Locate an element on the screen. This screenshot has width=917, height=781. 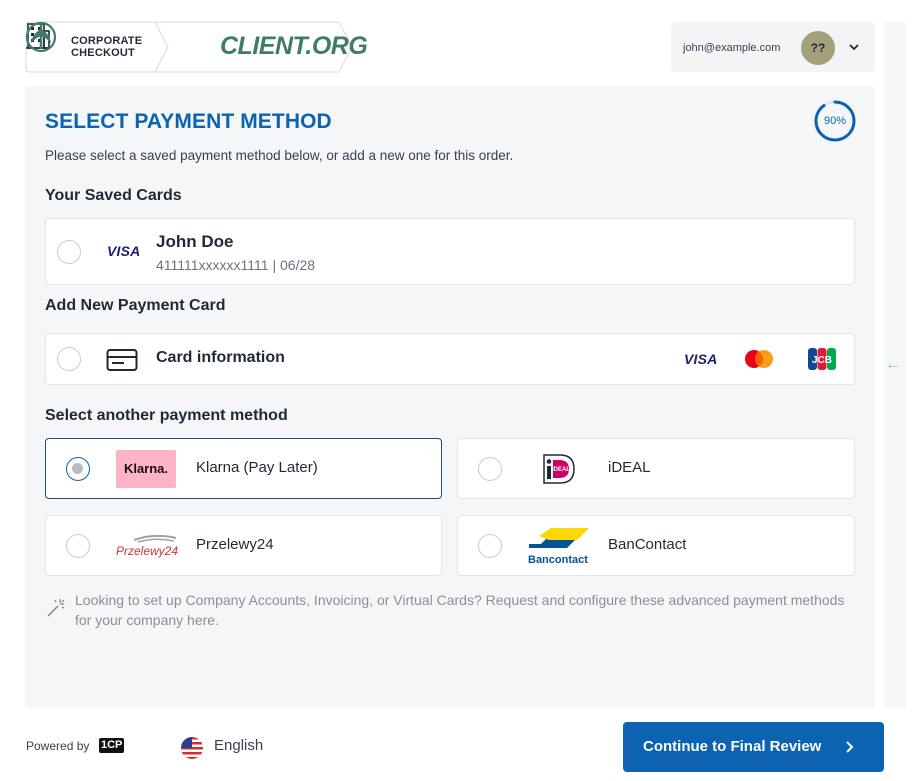
bancontact-logo-text: Bancontact is located at coordinates (558, 560).